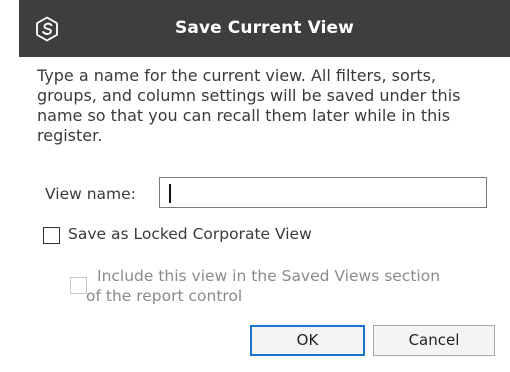 This screenshot has height=372, width=510. Describe the element at coordinates (323, 192) in the screenshot. I see `view-name-input` at that location.